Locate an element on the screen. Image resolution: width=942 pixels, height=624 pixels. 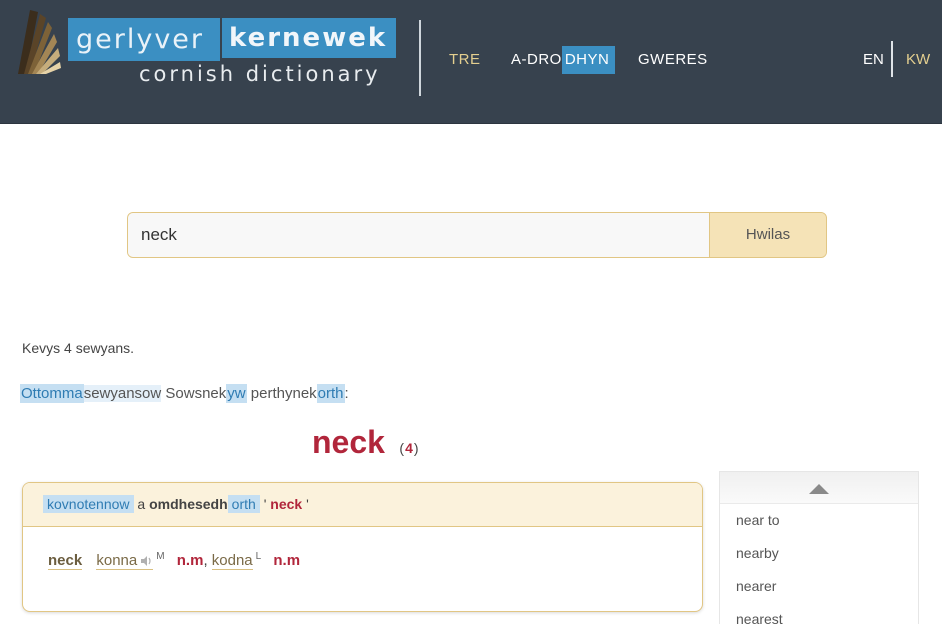
count-value: 4 is located at coordinates (409, 448).